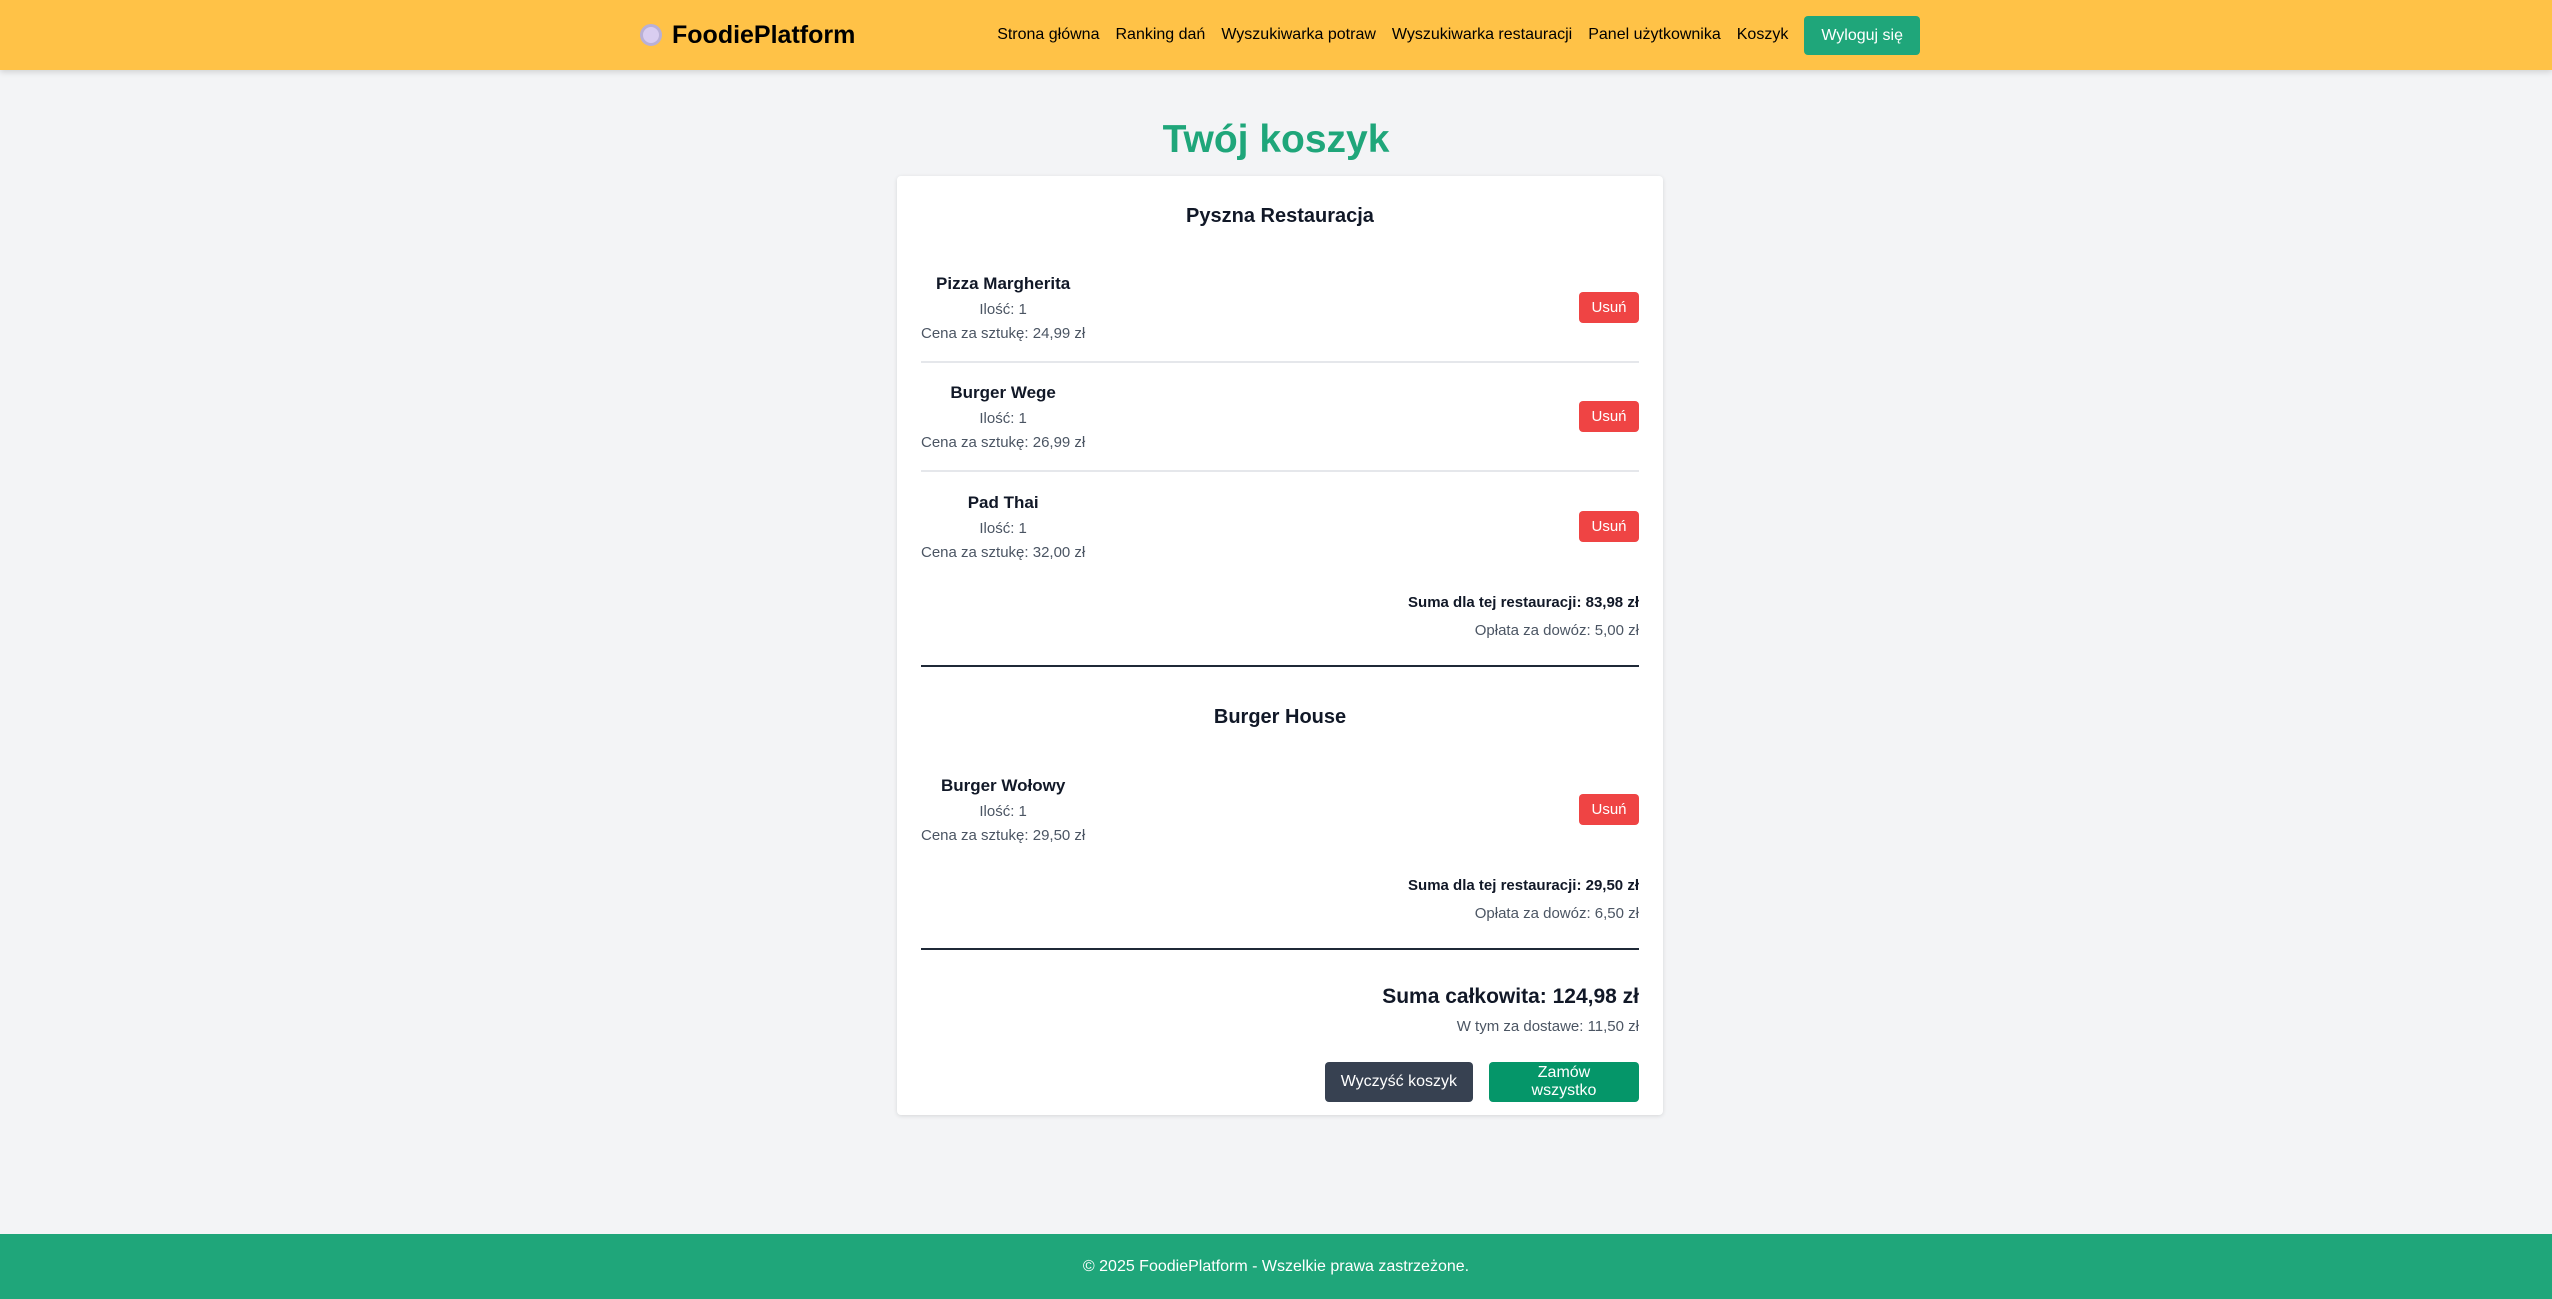 The height and width of the screenshot is (1299, 2552). I want to click on item-price: Cena za sztukę: 24,99 zł, so click(1003, 333).